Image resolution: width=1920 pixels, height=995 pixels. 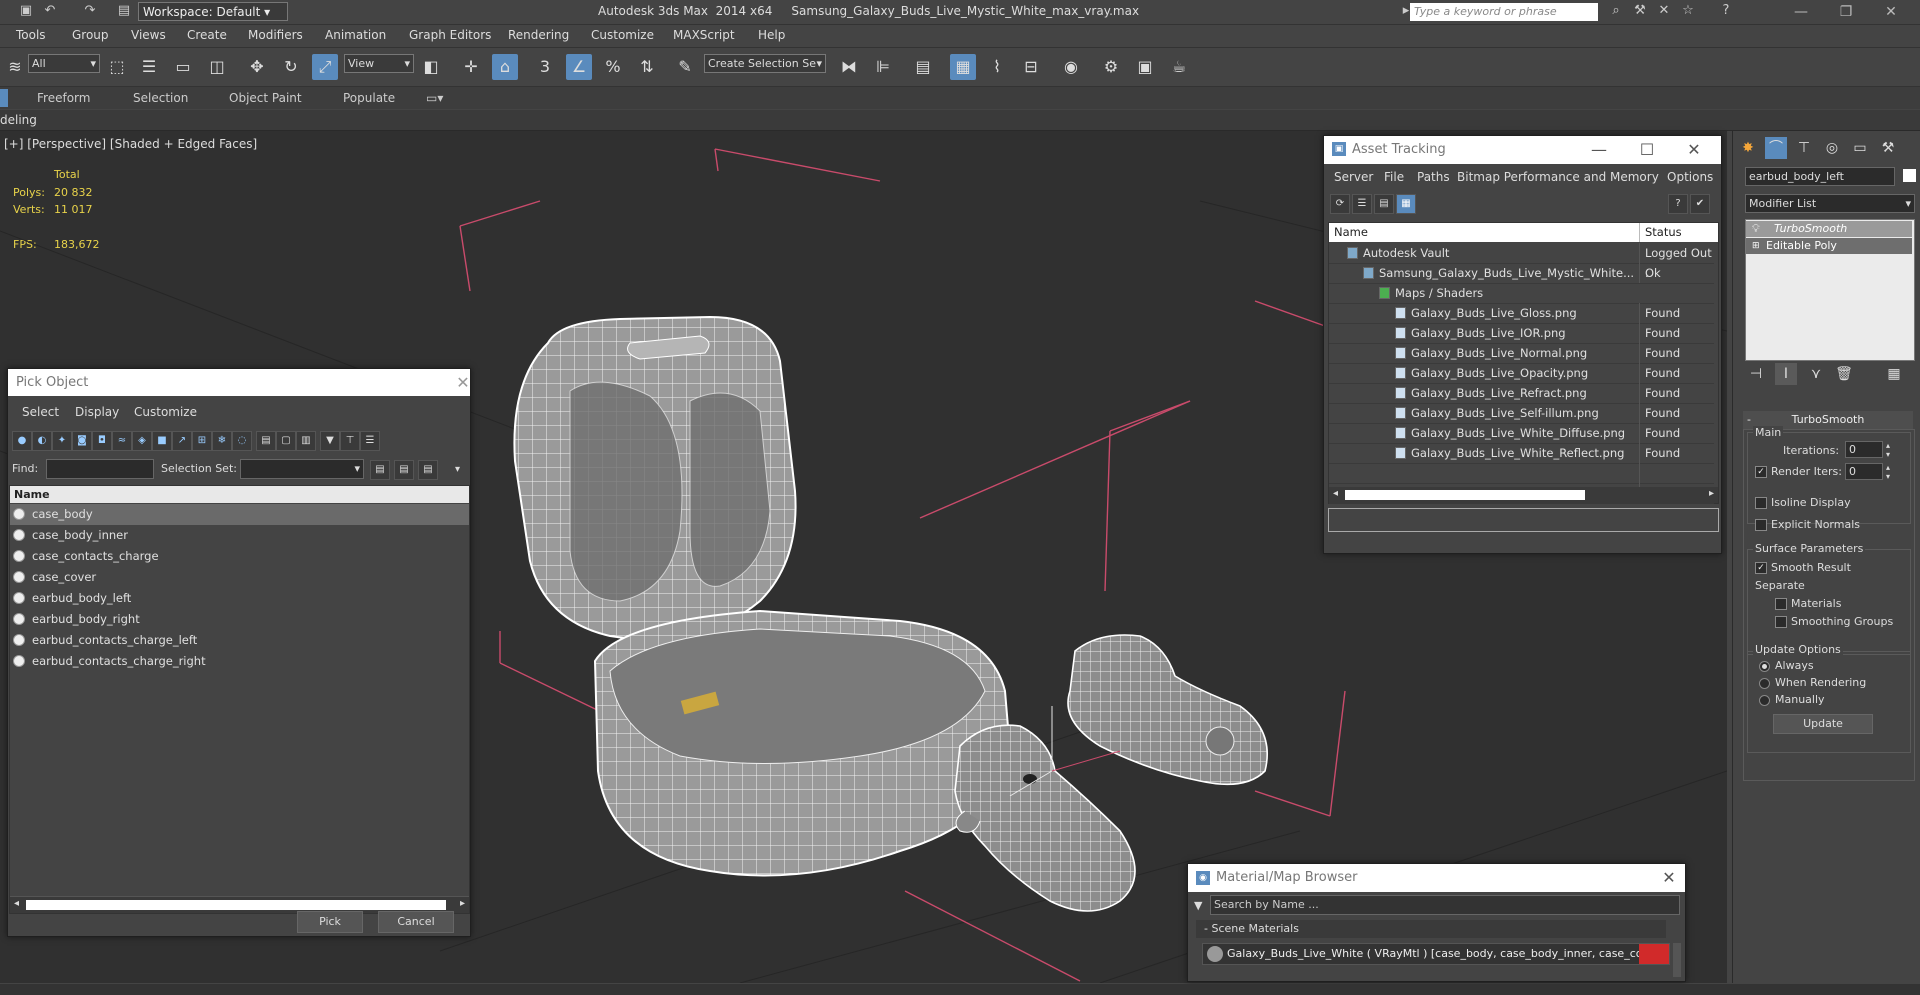 What do you see at coordinates (1599, 150) in the screenshot?
I see `minimize-icon: —` at bounding box center [1599, 150].